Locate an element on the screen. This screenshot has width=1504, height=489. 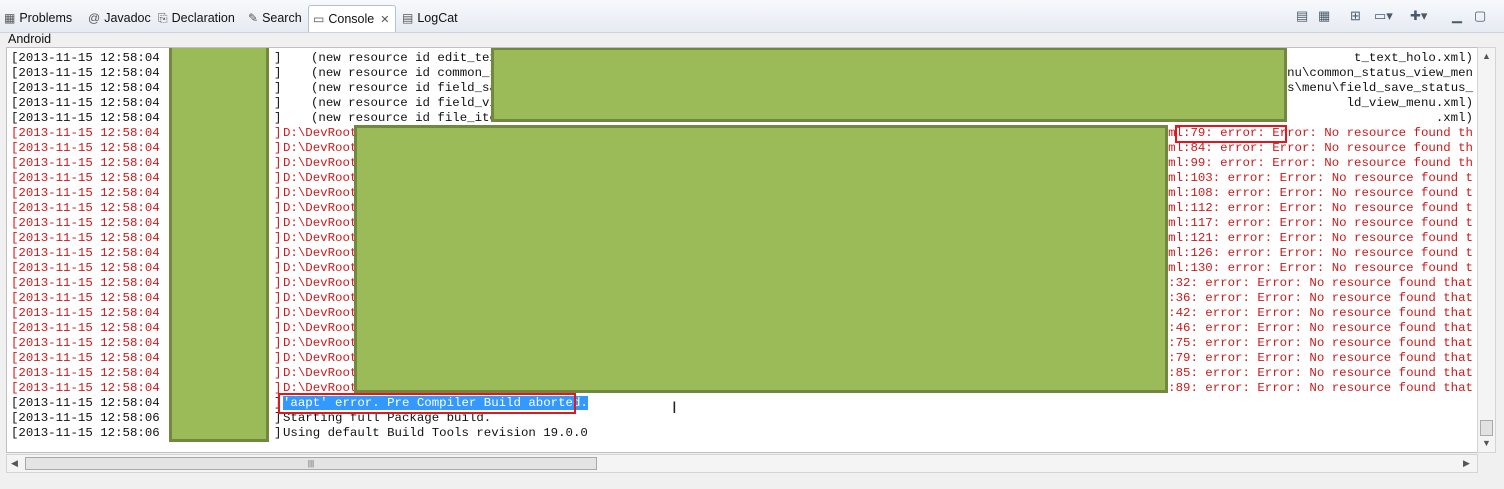
console-title: Android is located at coordinates (30, 39).